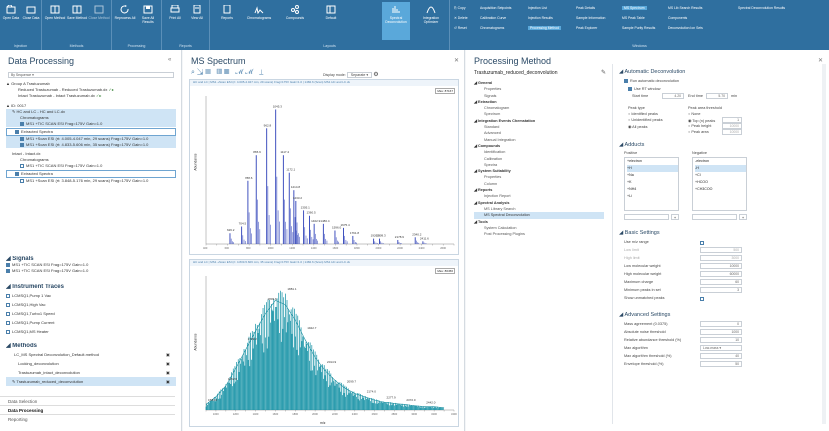 The width and height of the screenshot is (829, 431). What do you see at coordinates (537, 8) in the screenshot?
I see `window-injection-list: Injection List` at bounding box center [537, 8].